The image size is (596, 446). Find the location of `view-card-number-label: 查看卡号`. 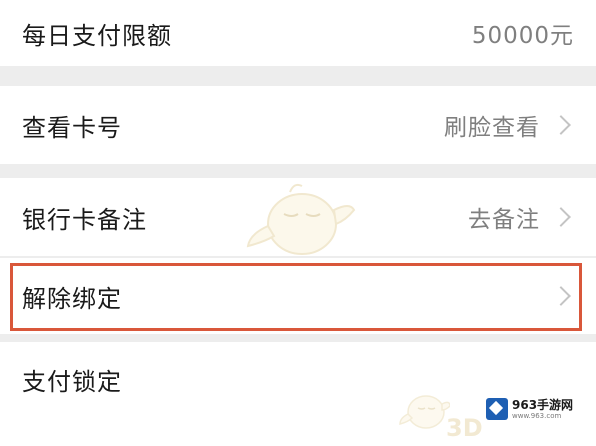

view-card-number-label: 查看卡号 is located at coordinates (72, 127).